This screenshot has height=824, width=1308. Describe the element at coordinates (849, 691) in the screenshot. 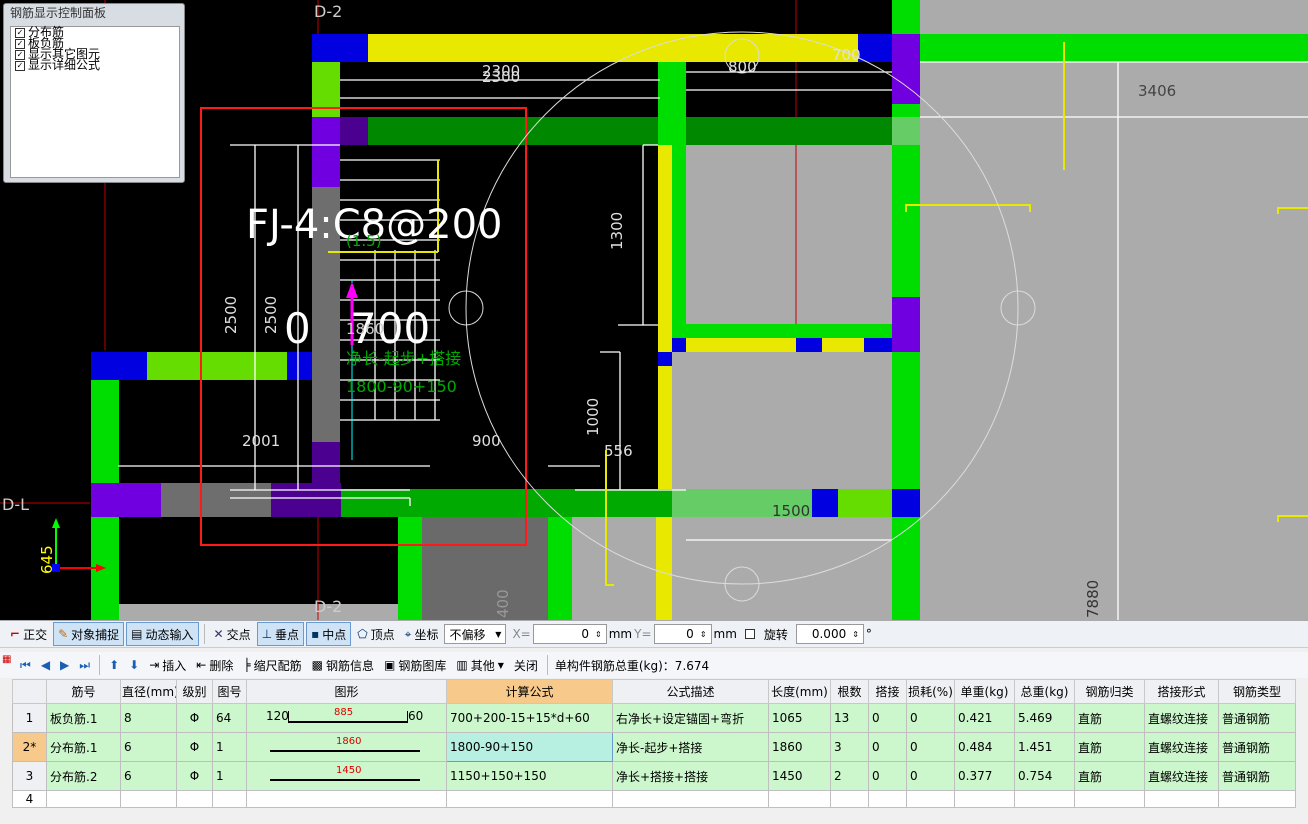

I see `col-header: 根数` at that location.